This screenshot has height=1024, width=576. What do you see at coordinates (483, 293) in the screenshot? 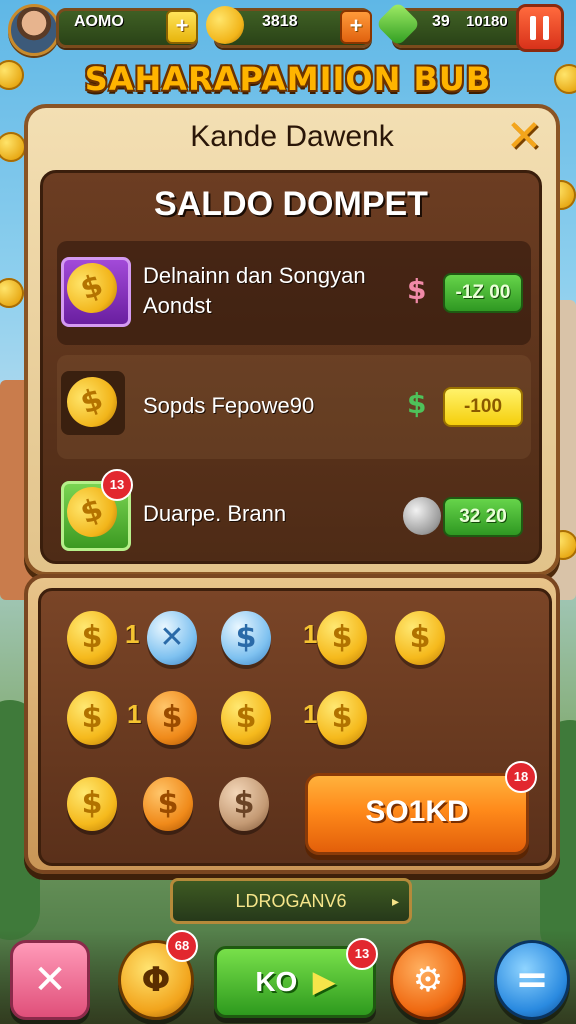
I see `price-button: -1Z 00` at bounding box center [483, 293].